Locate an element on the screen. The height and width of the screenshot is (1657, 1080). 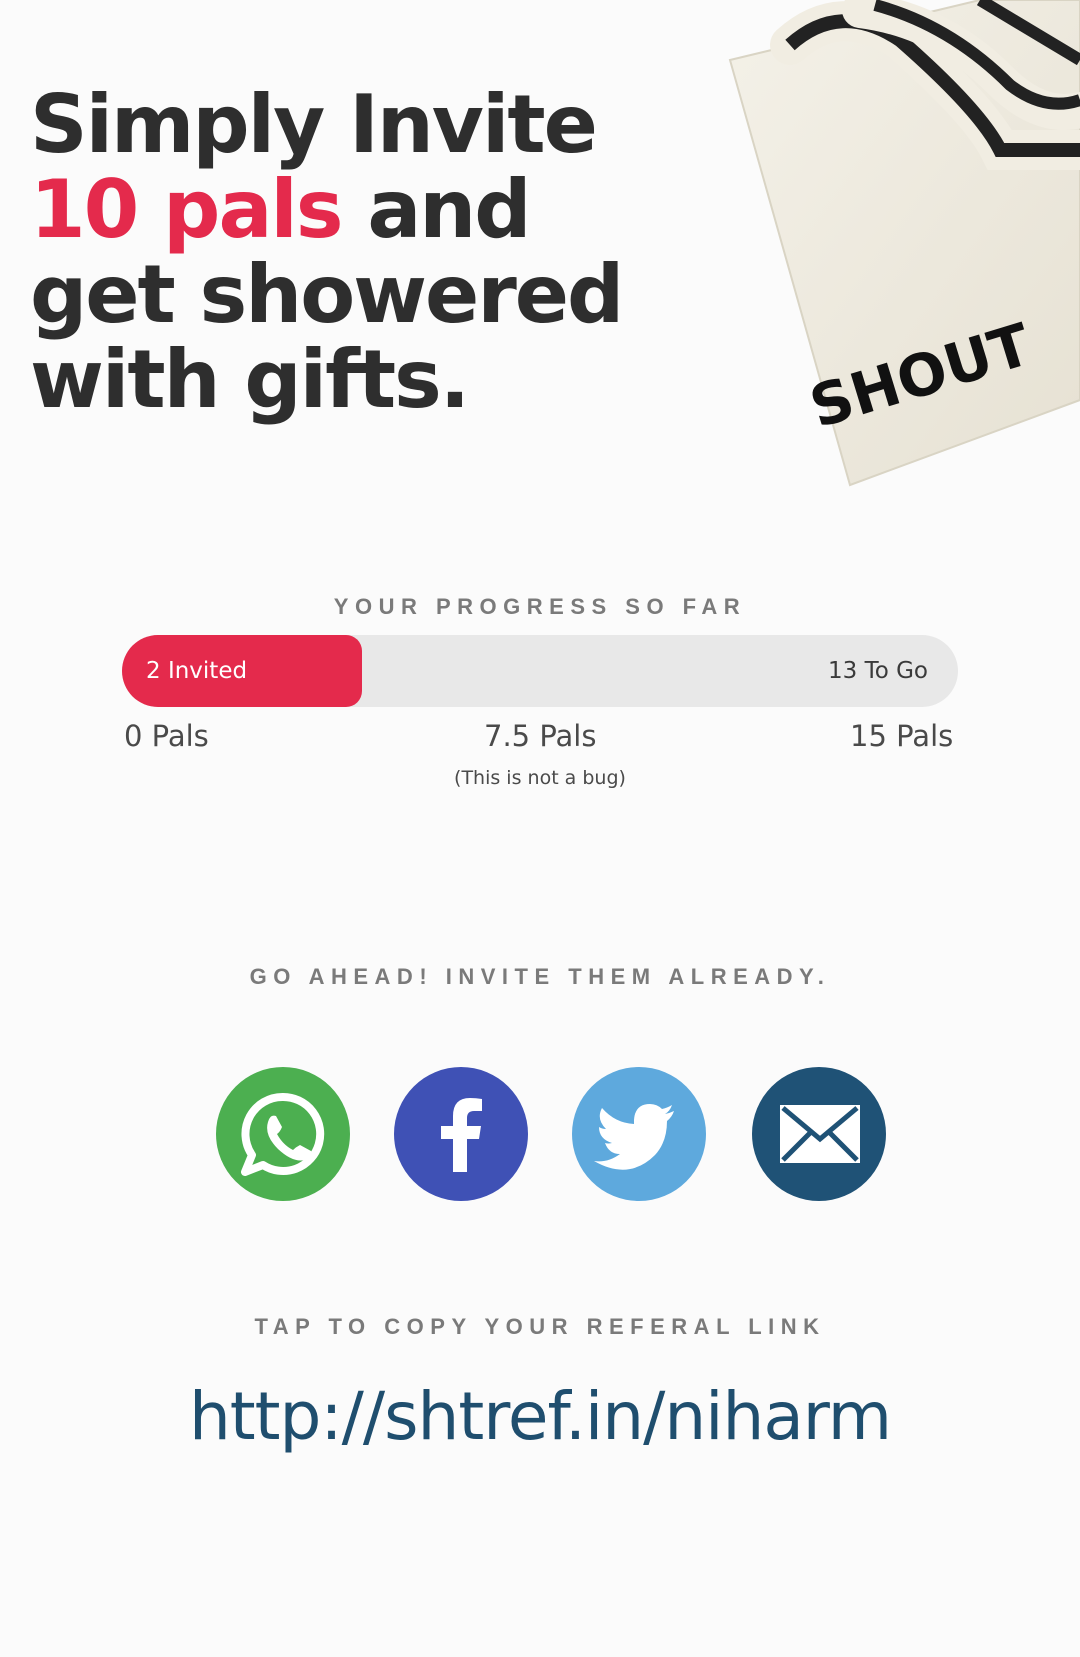
twitter-icon is located at coordinates (634, 1137).